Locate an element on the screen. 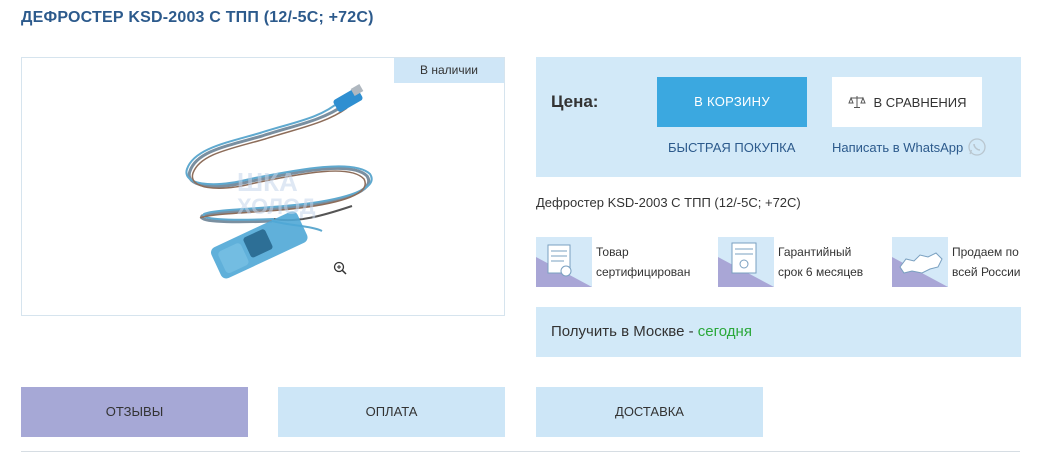 The height and width of the screenshot is (454, 1063). compare-label: В СРАВНЕНИЯ is located at coordinates (920, 102).